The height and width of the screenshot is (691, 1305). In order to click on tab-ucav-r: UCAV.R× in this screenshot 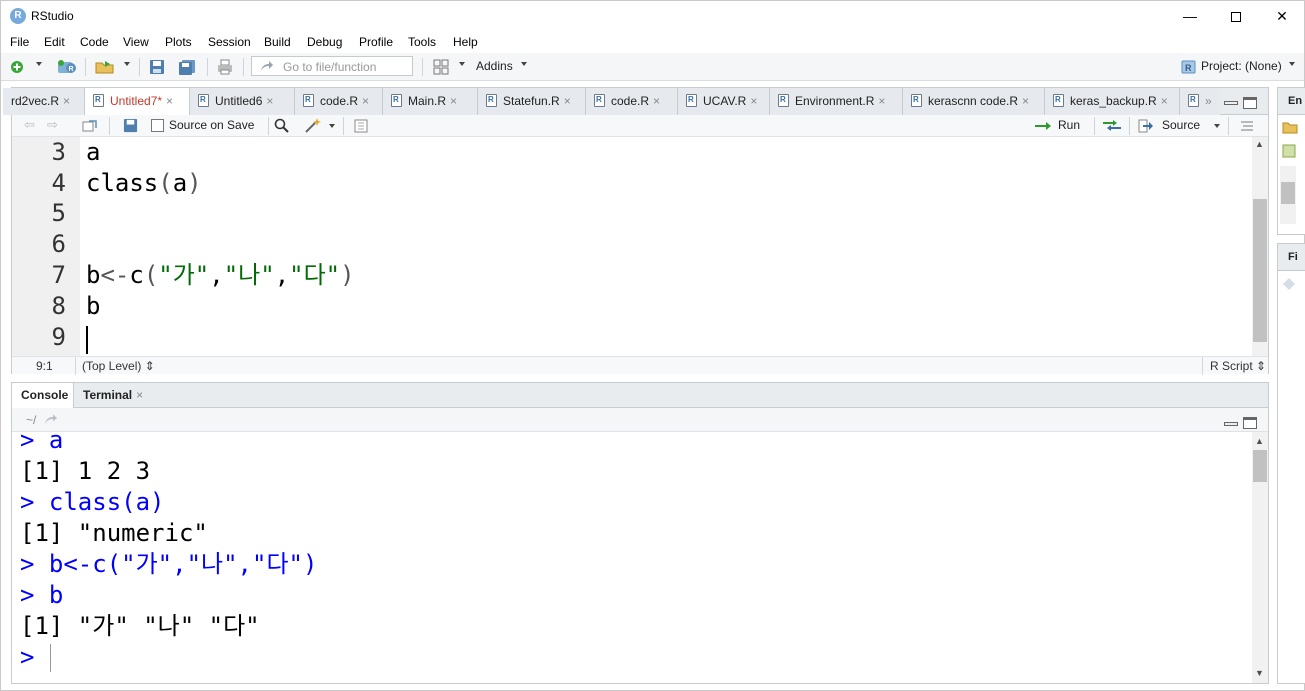, I will do `click(724, 101)`.